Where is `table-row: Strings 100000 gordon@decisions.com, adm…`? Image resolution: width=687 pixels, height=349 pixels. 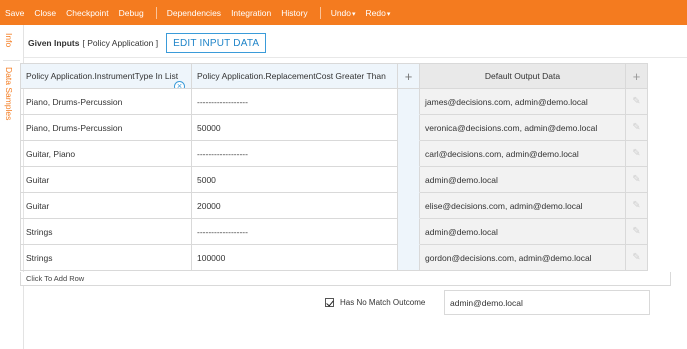 table-row: Strings 100000 gordon@decisions.com, adm… is located at coordinates (345, 258).